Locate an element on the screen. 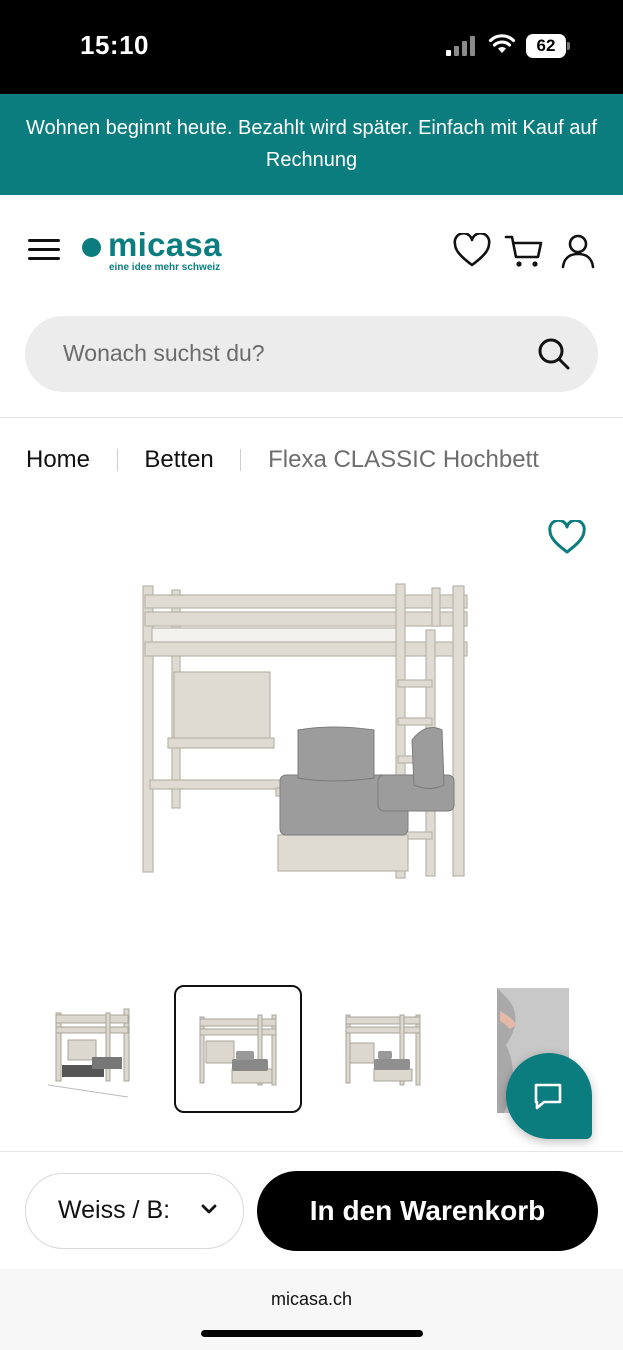  add-to-cart-button: In den Warenkorb is located at coordinates (427, 1211).